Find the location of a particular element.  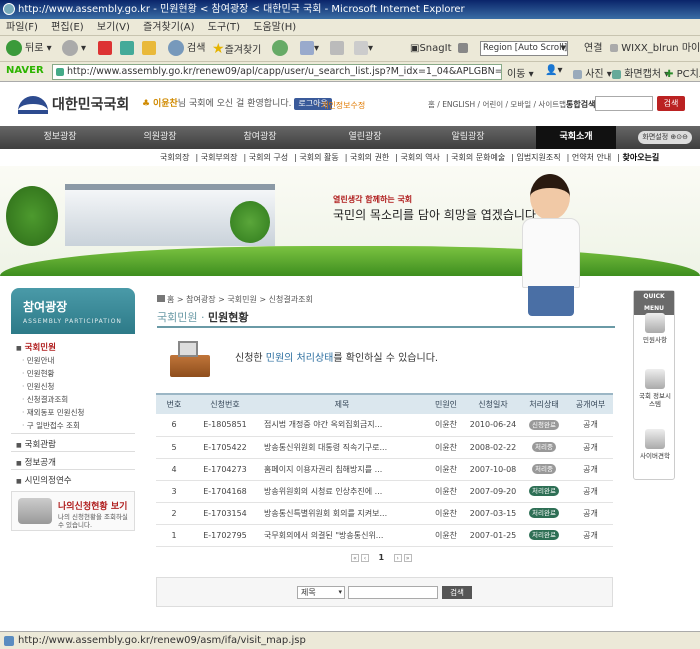

my-status-title: 나의신청현황 보기 is located at coordinates (93, 507).